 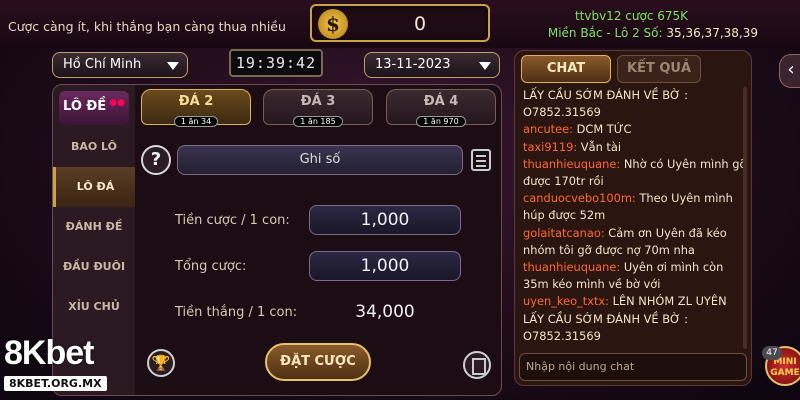 I want to click on results-numbers: 35,36,37,38,39, so click(x=712, y=33).